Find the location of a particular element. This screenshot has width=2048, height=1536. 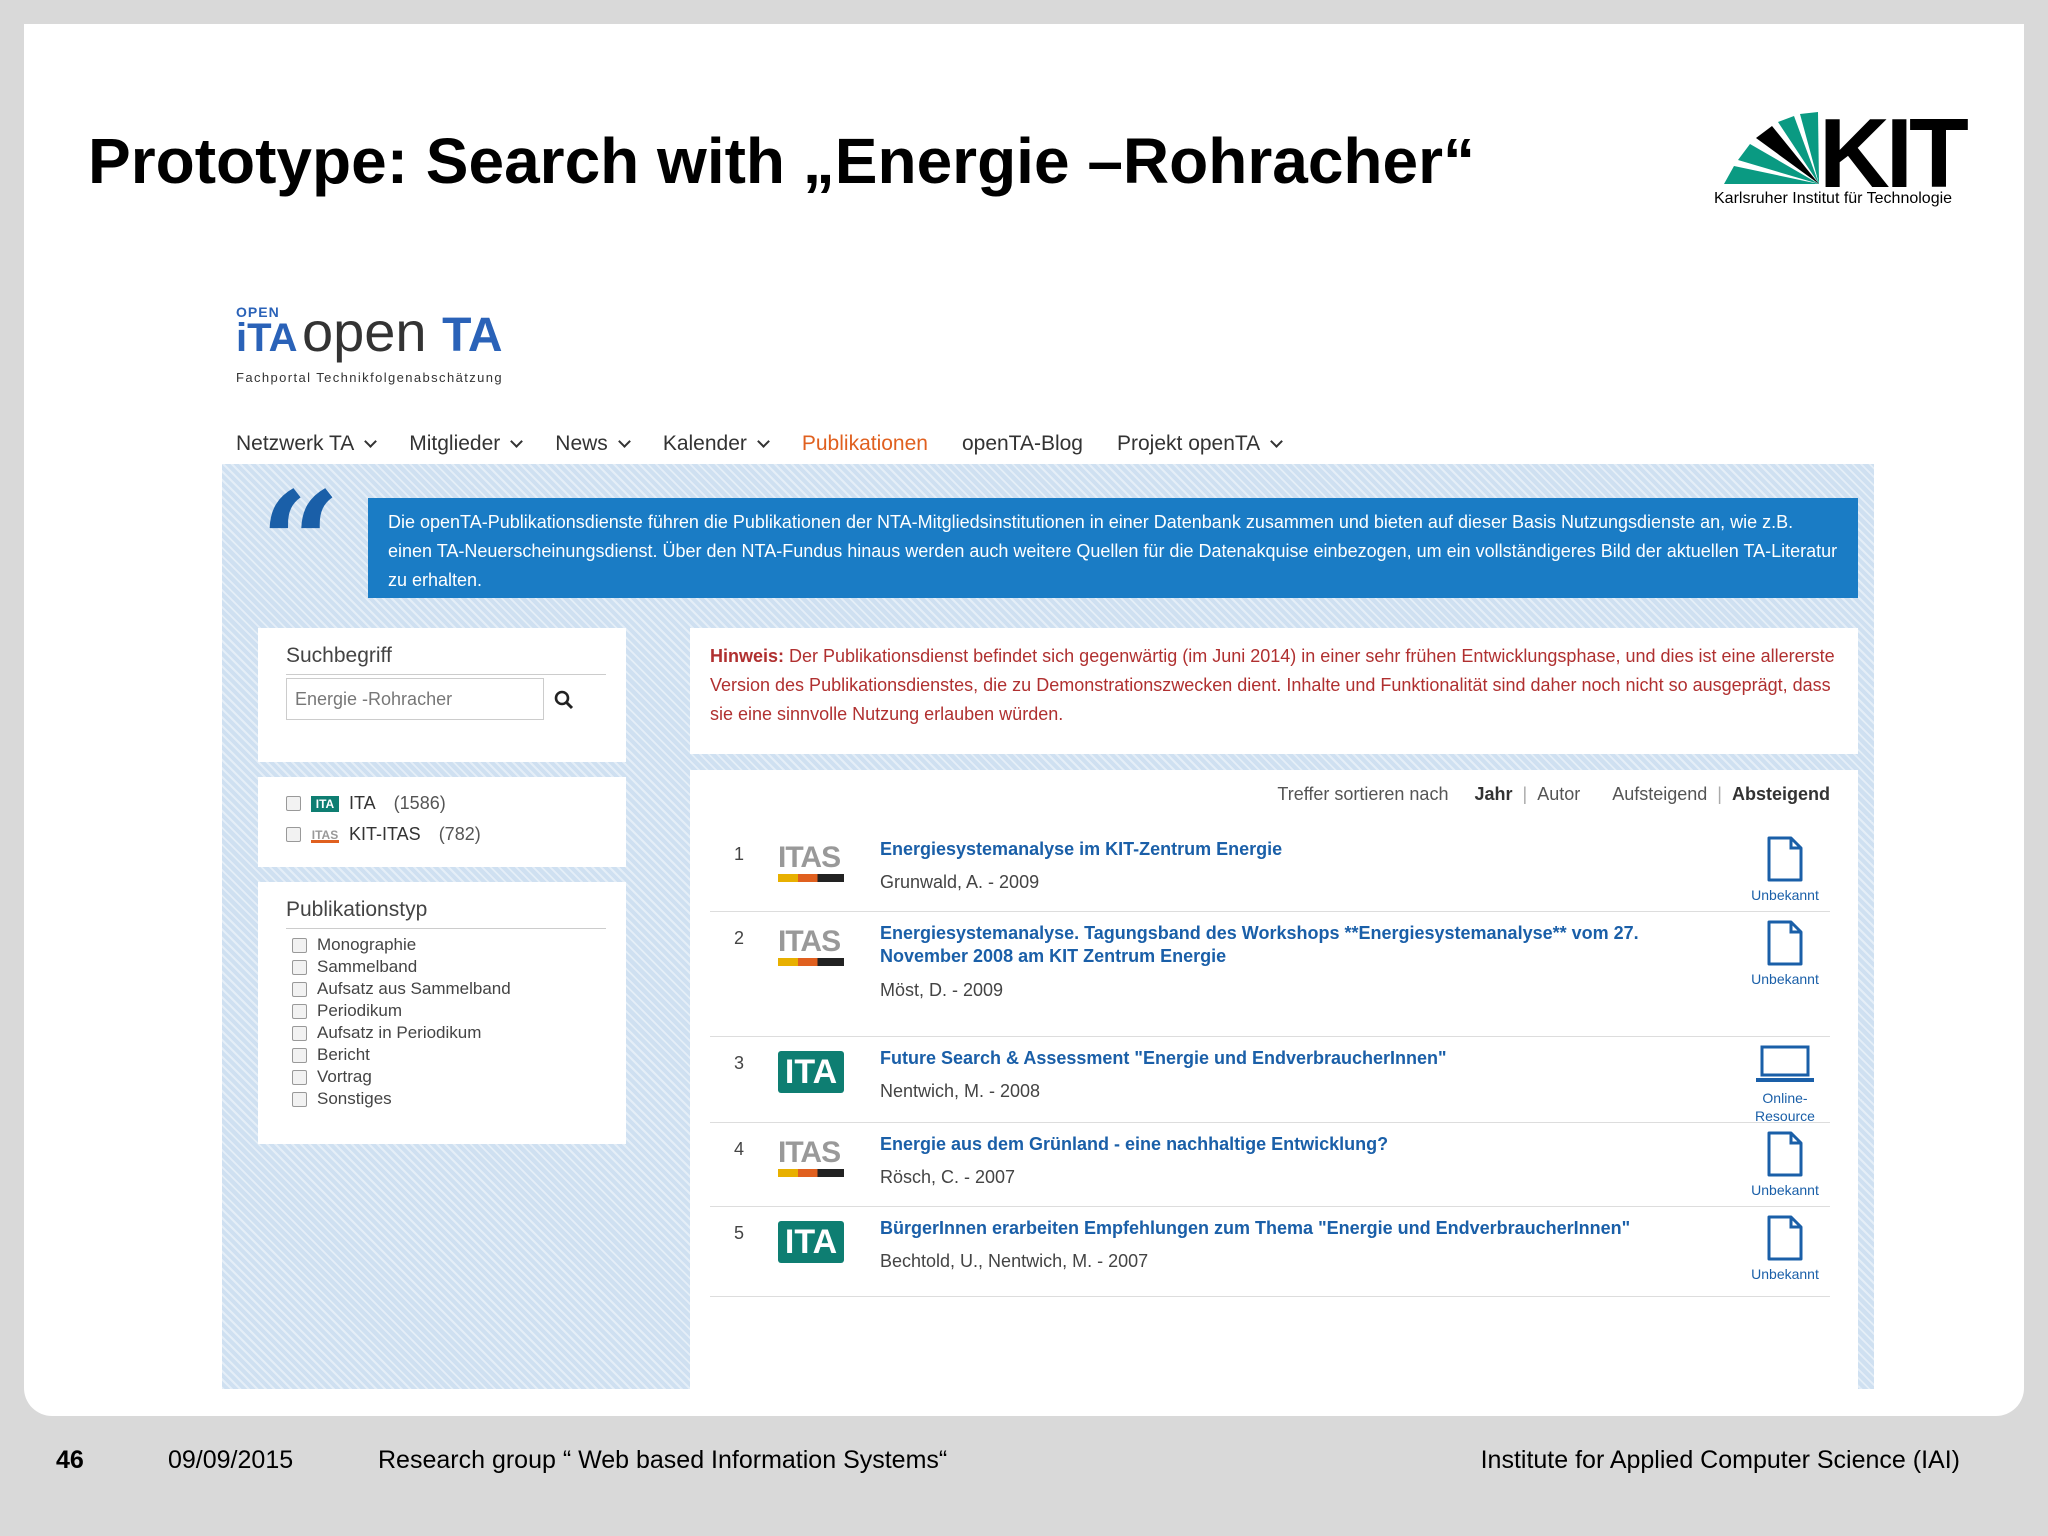

ota-word-ta: TA is located at coordinates (472, 335).